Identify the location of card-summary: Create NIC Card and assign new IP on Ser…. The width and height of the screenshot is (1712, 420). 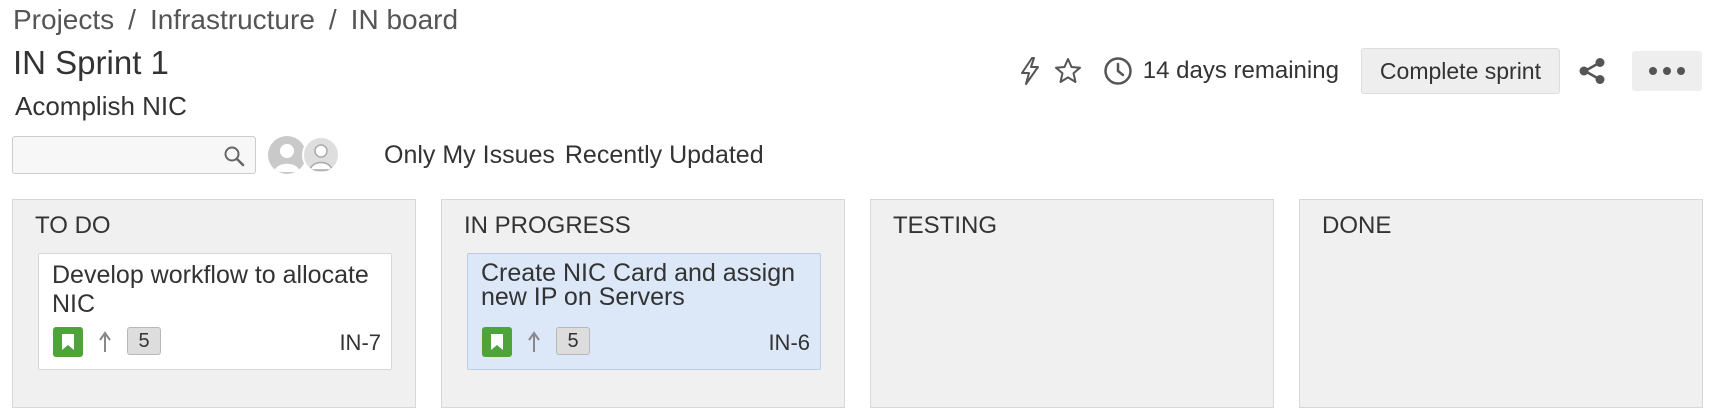
(638, 285).